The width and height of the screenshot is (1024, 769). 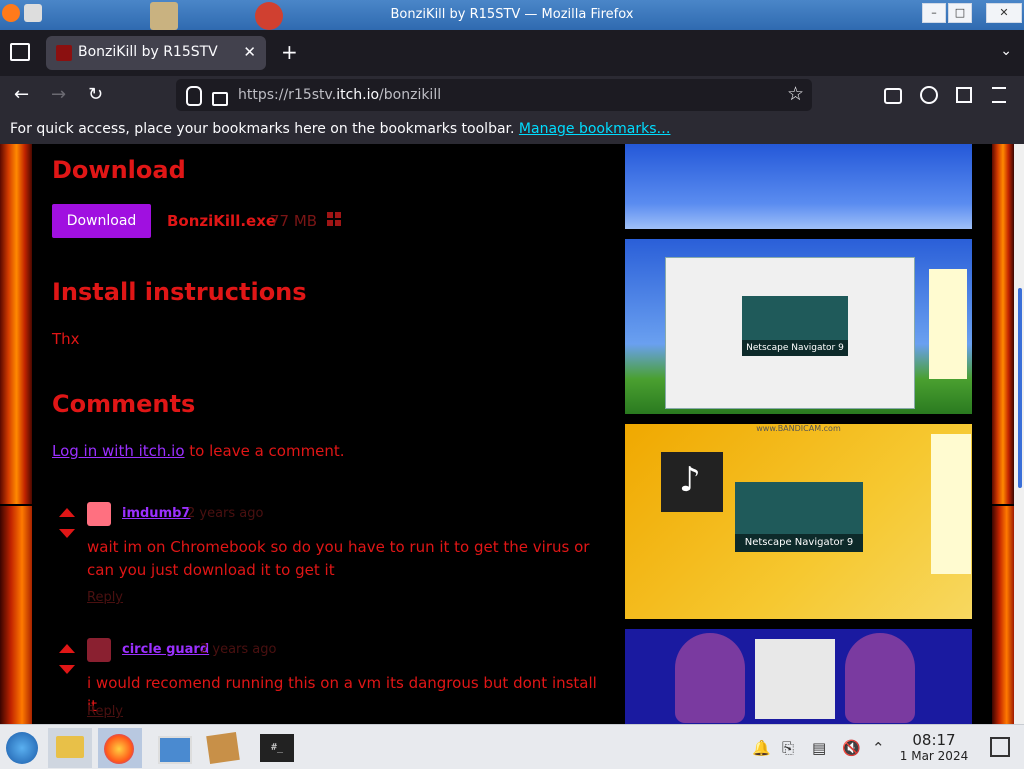 I want to click on file-manager-button, so click(x=70, y=748).